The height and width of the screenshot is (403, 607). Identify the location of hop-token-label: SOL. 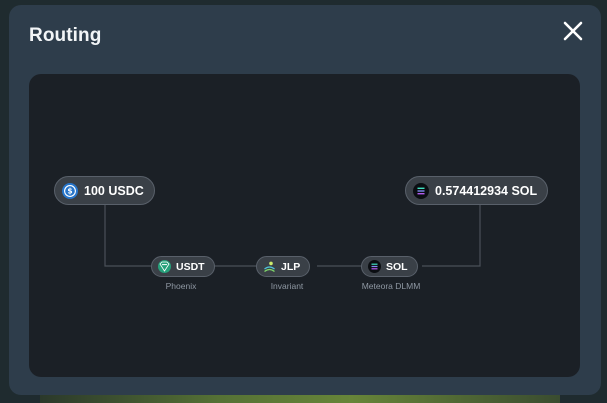
(397, 266).